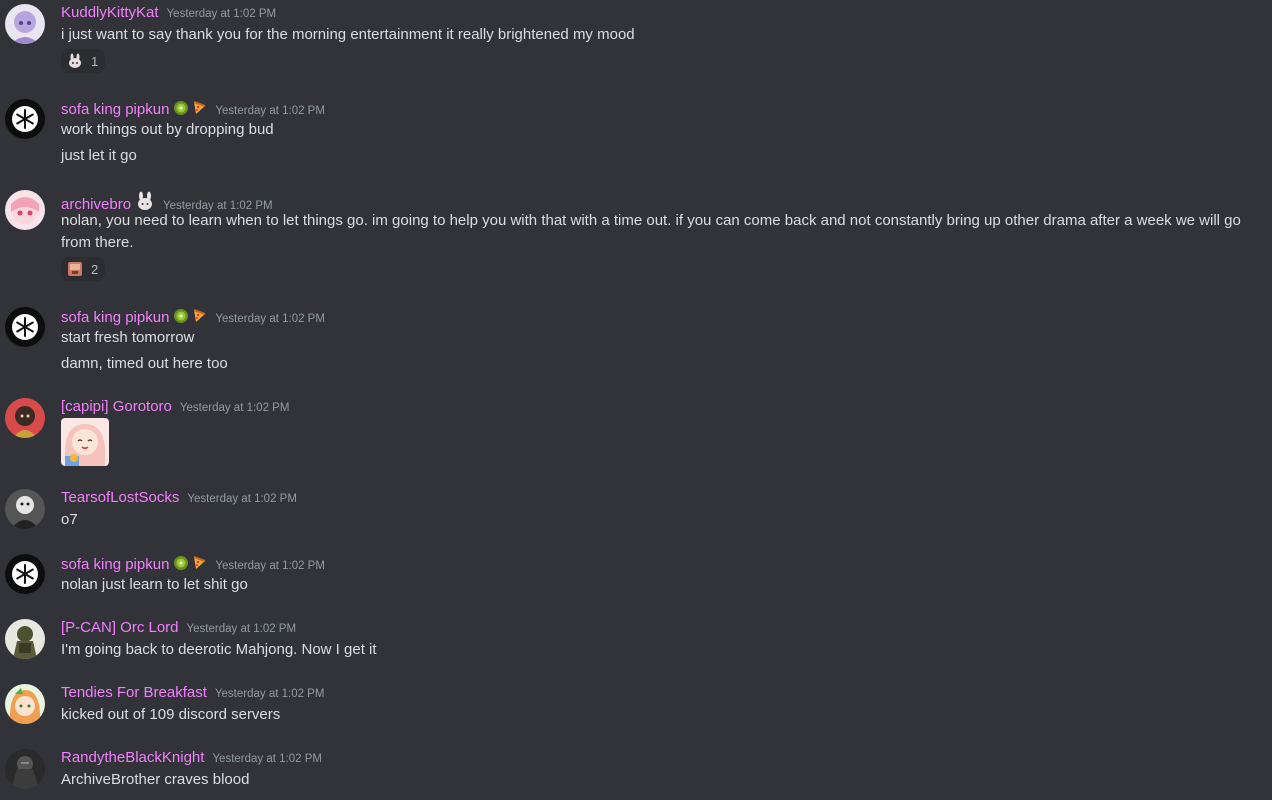  Describe the element at coordinates (171, 714) in the screenshot. I see `message-text: kicked out of 109 discord servers` at that location.